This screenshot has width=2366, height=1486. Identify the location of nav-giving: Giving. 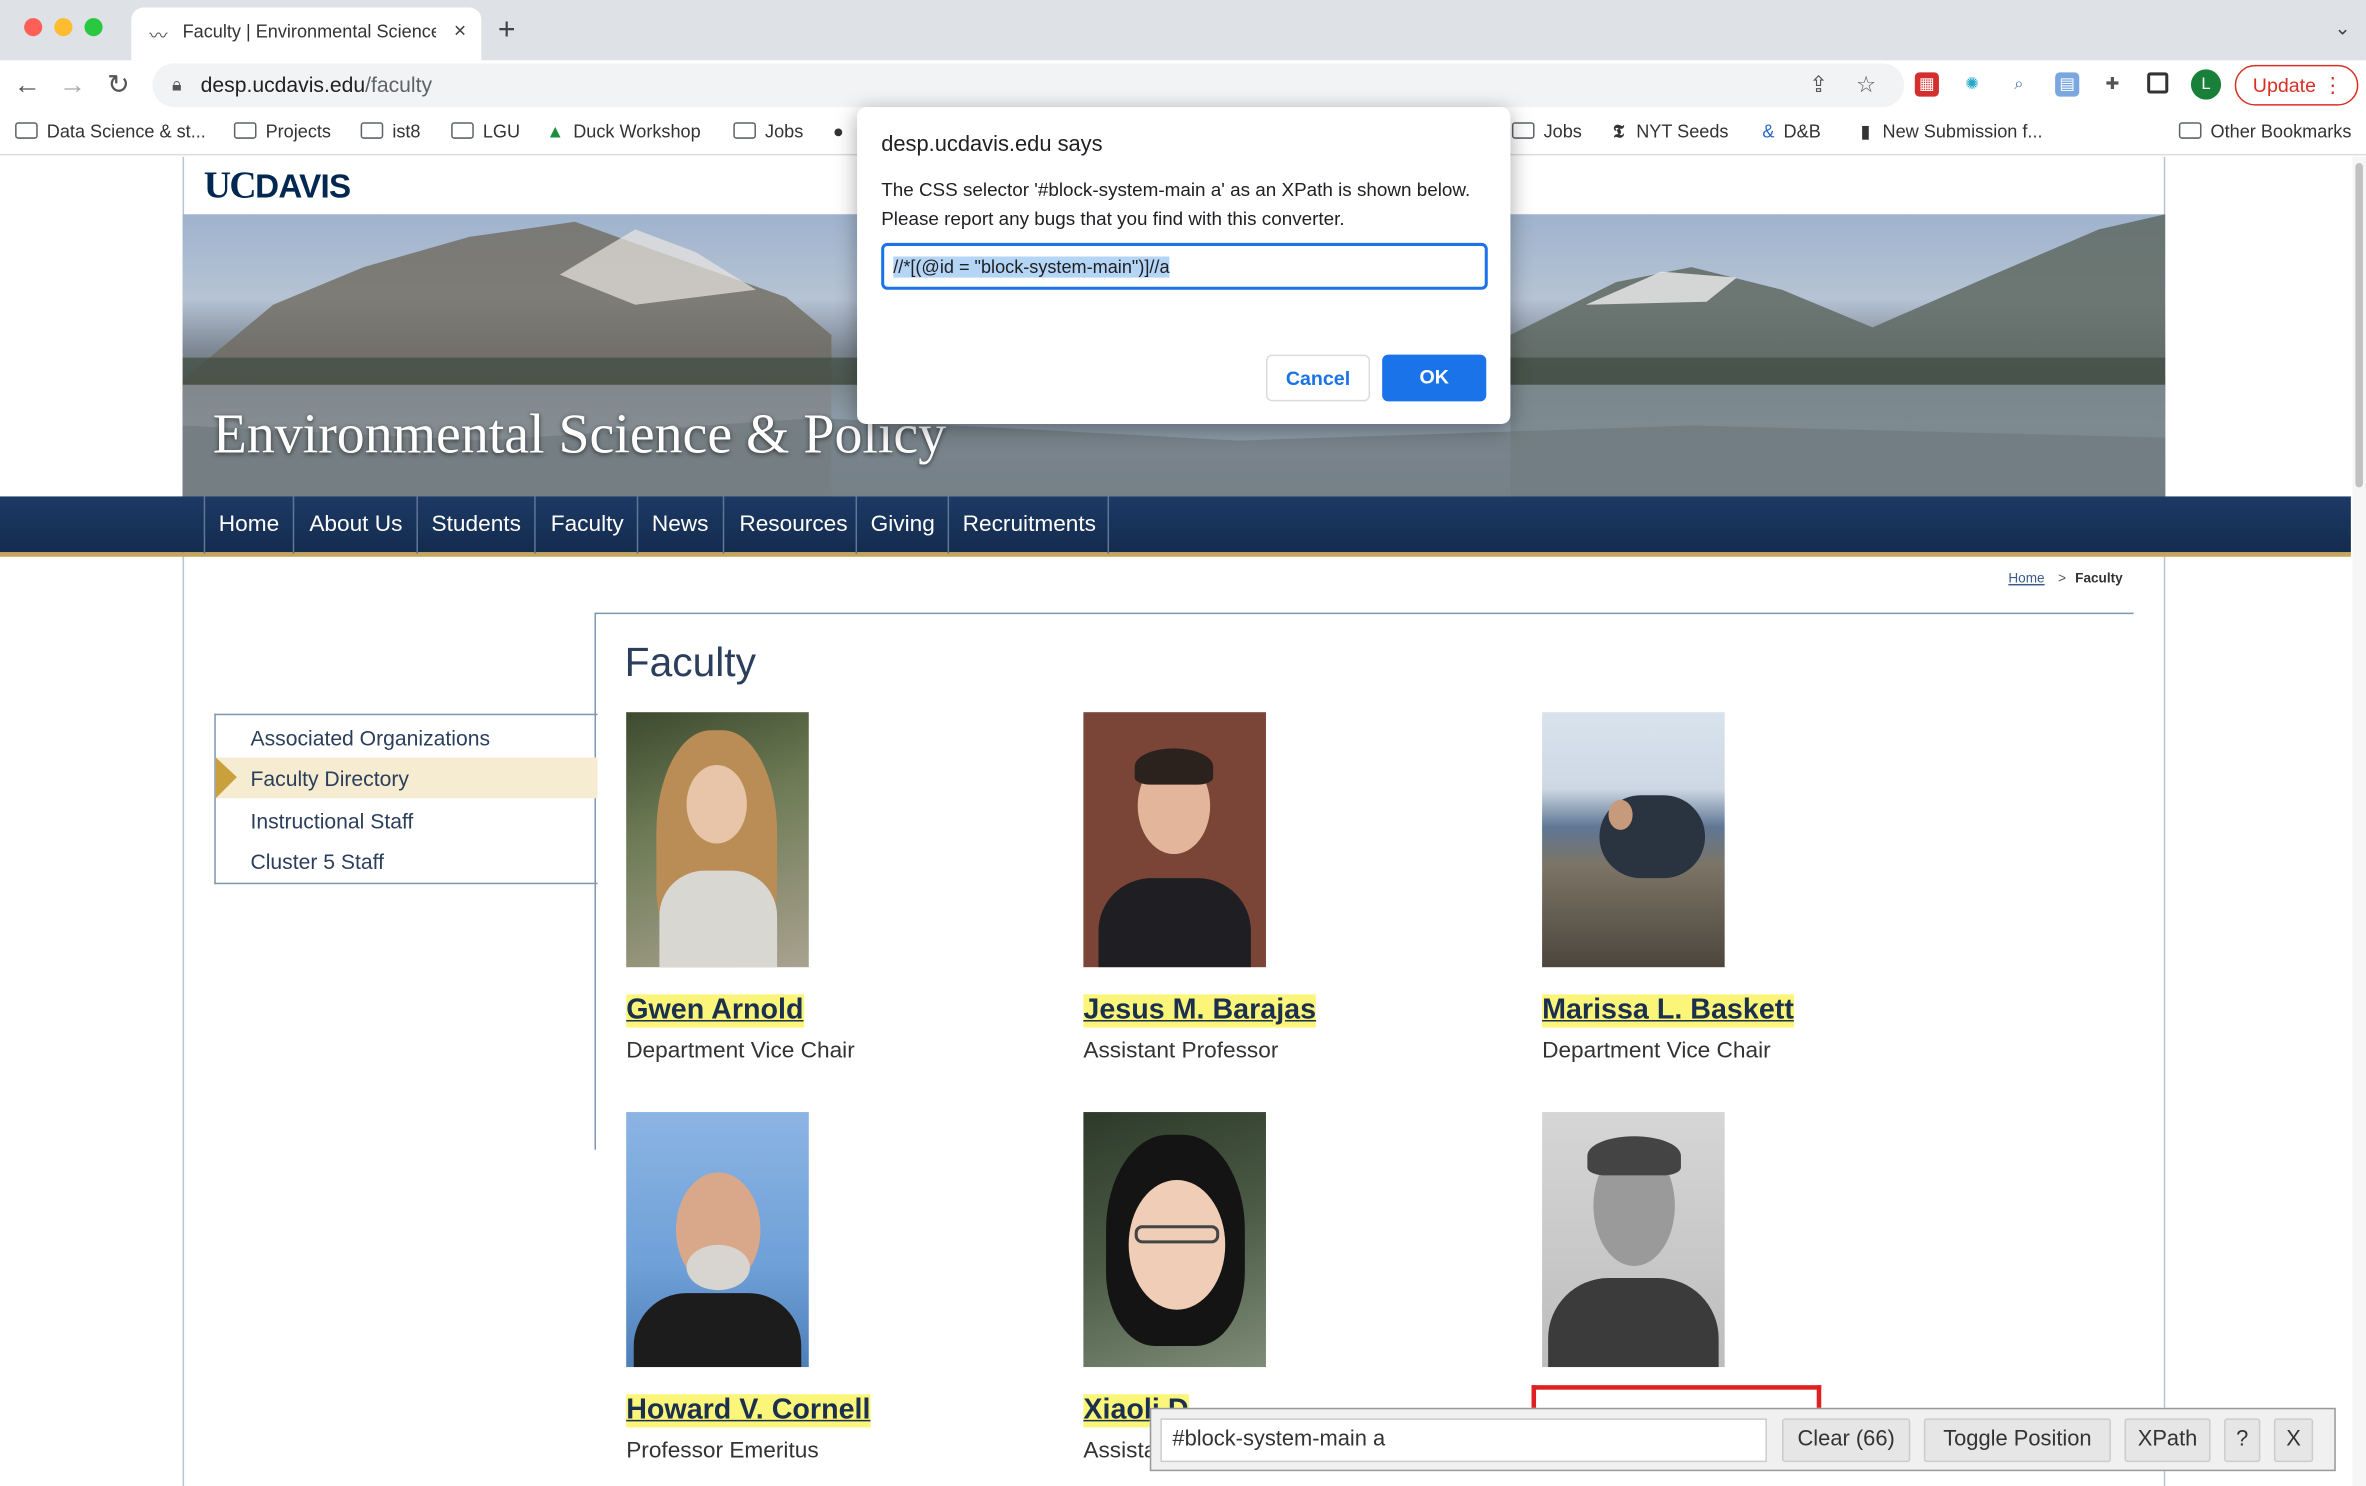
(901, 525).